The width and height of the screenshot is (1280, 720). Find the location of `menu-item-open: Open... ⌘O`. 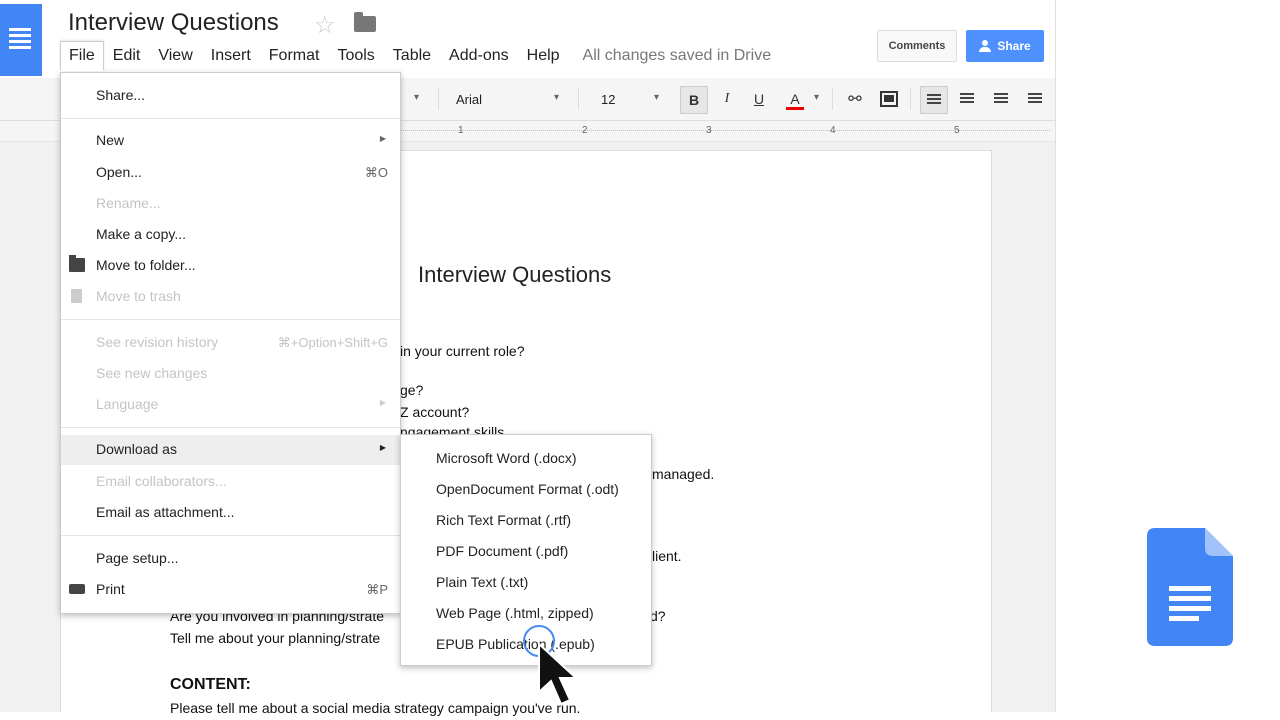

menu-item-open: Open... ⌘O is located at coordinates (230, 172).